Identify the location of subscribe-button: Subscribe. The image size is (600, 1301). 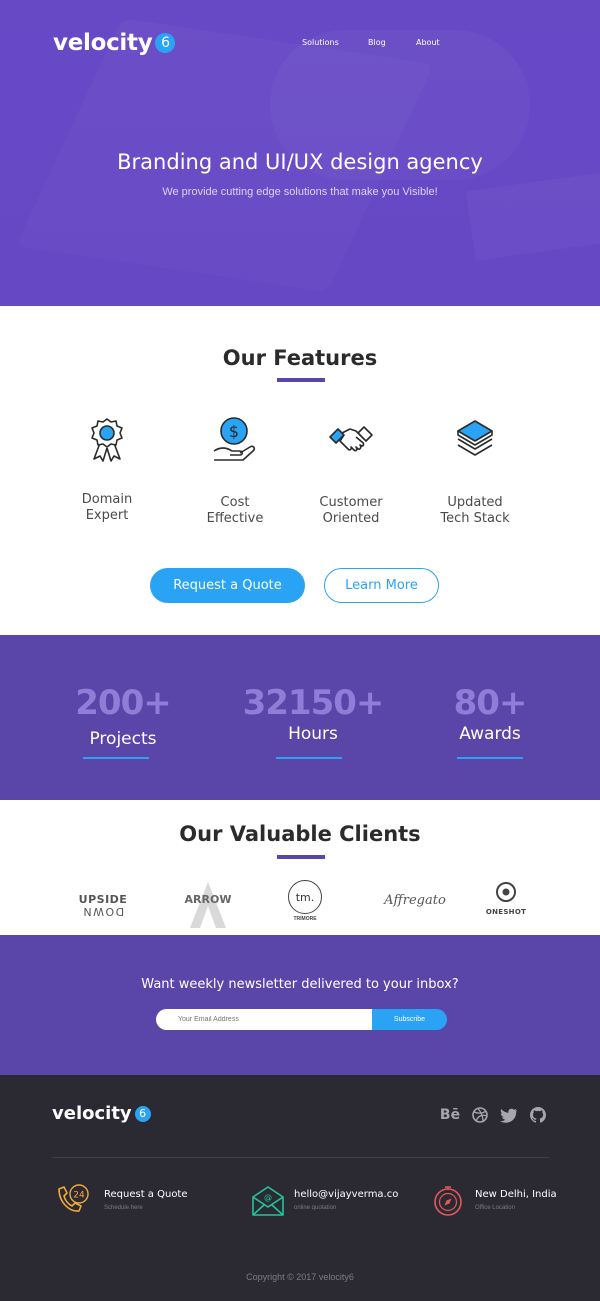
(409, 1019).